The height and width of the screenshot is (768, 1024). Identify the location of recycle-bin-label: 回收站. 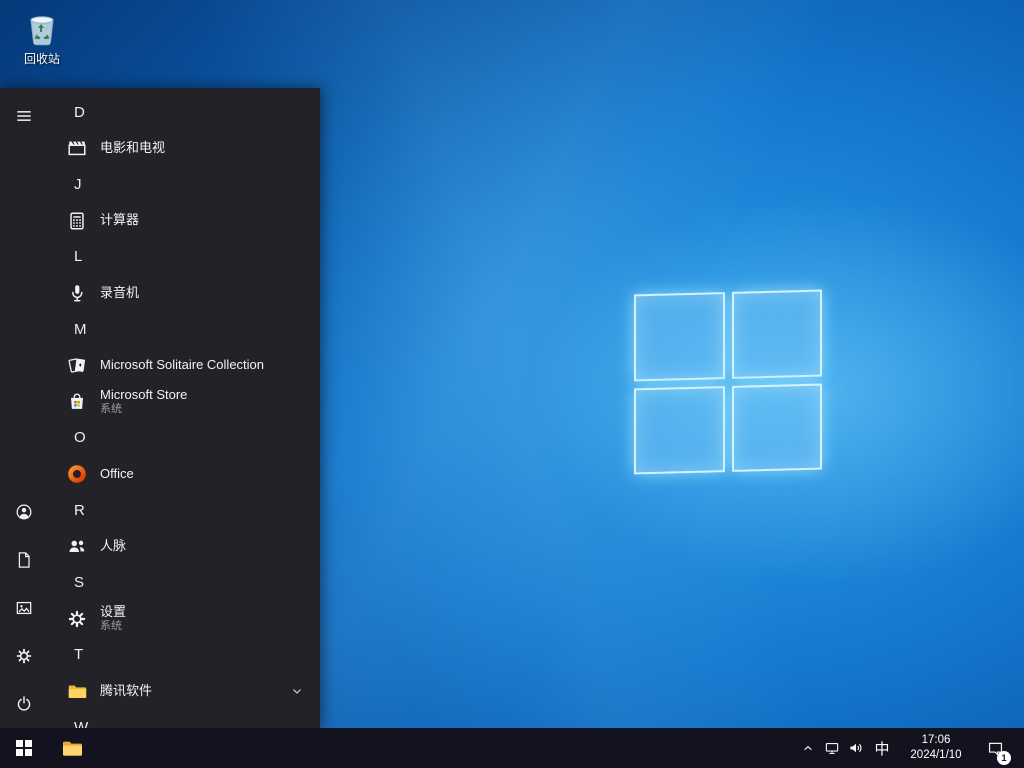
(41, 59).